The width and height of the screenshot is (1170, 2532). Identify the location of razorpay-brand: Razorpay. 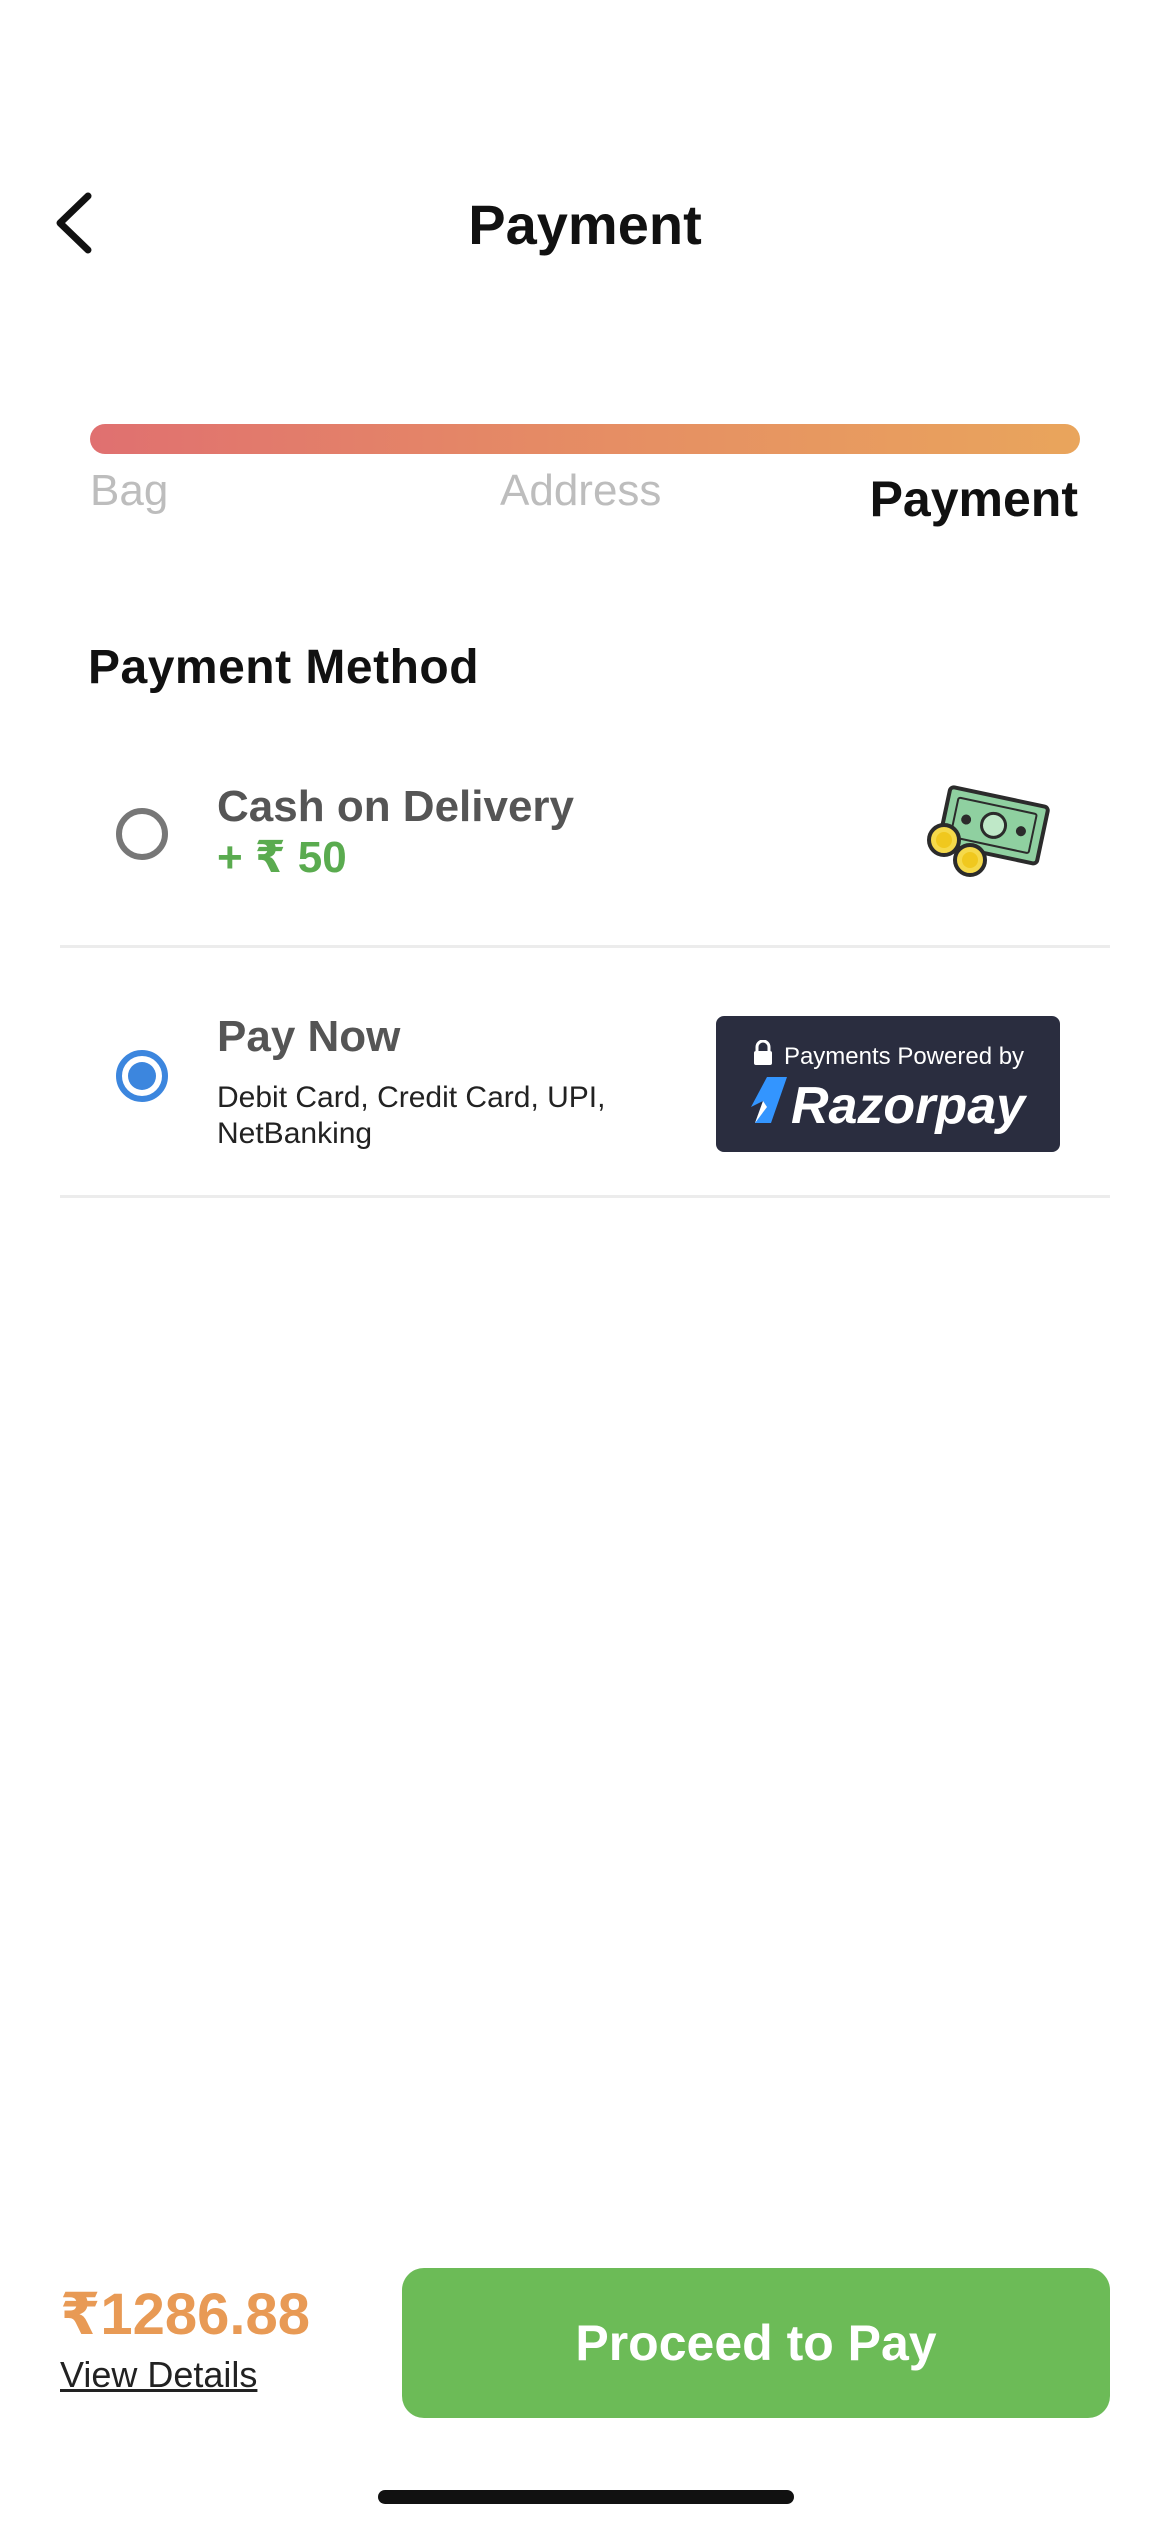
(908, 1106).